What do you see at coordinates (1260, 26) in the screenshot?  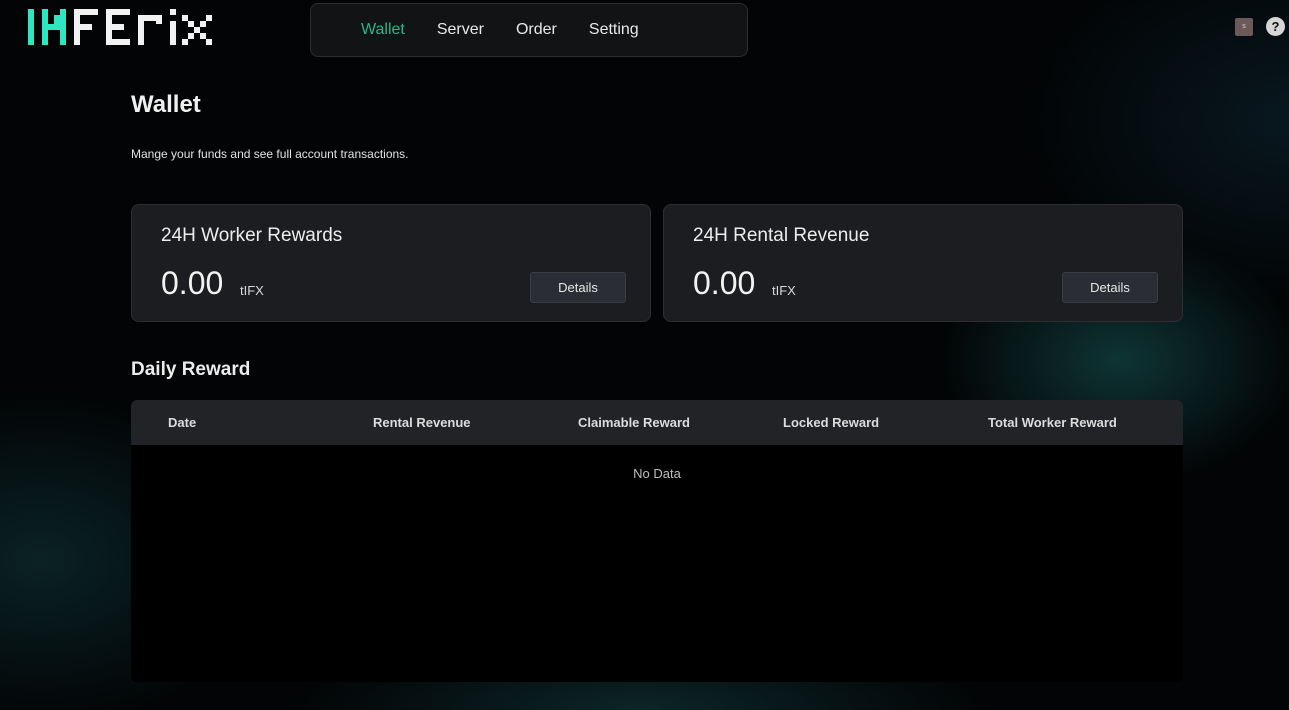 I see `header-actions: s ?` at bounding box center [1260, 26].